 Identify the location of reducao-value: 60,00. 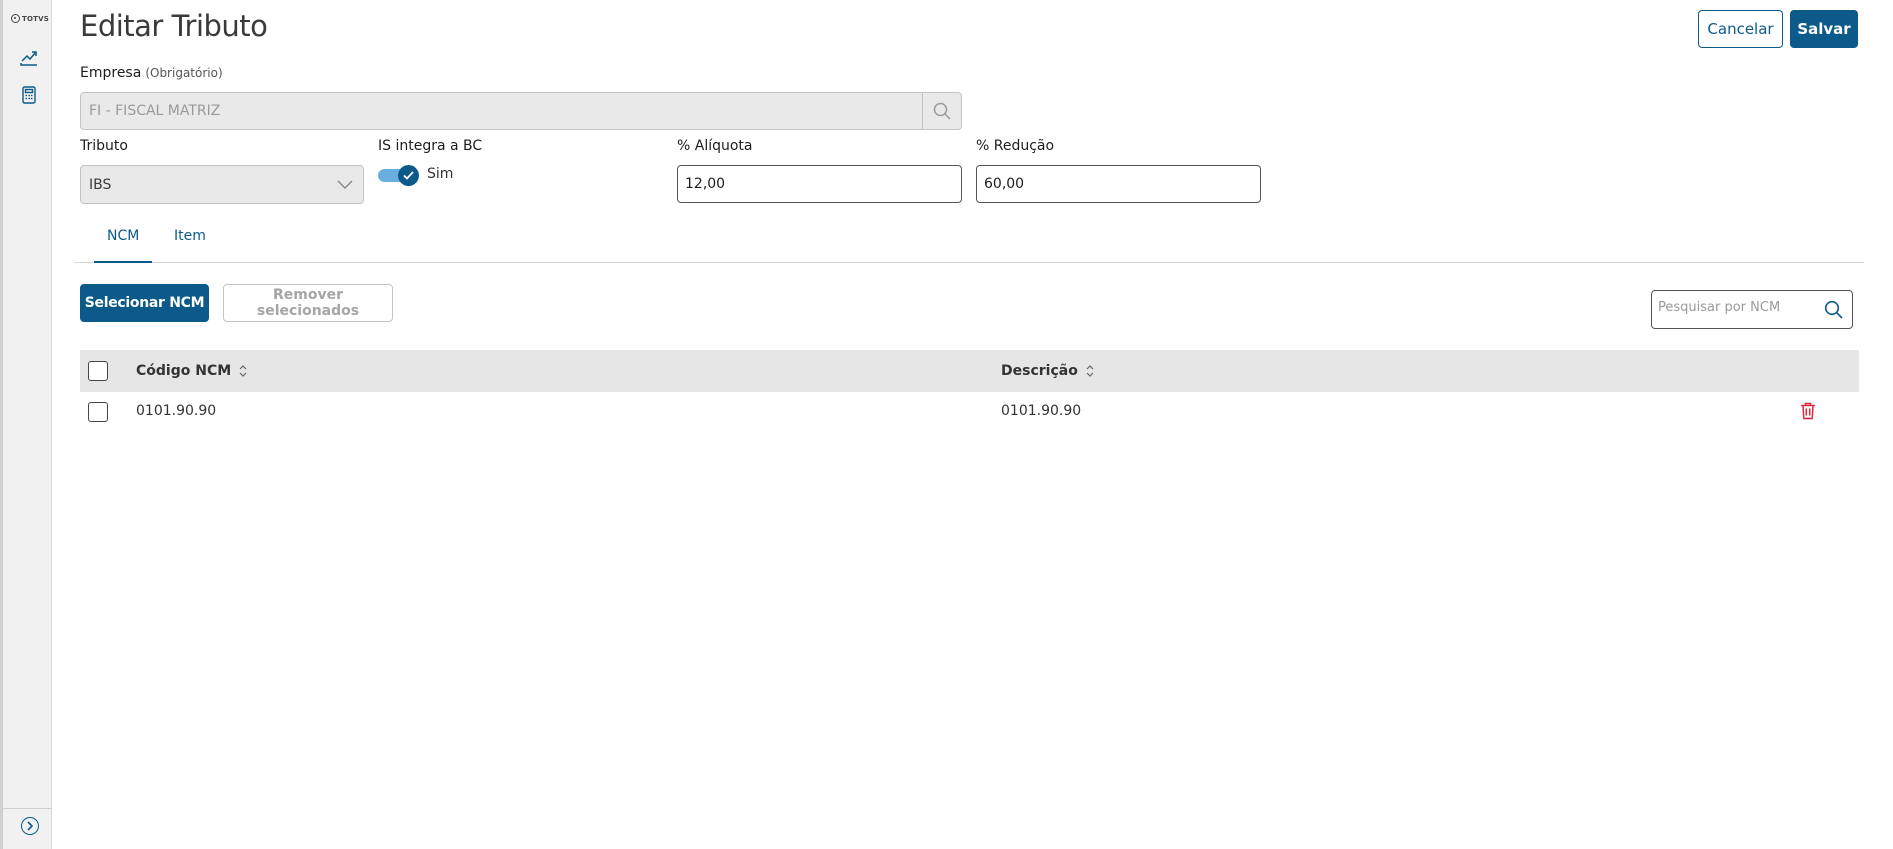
(1004, 184).